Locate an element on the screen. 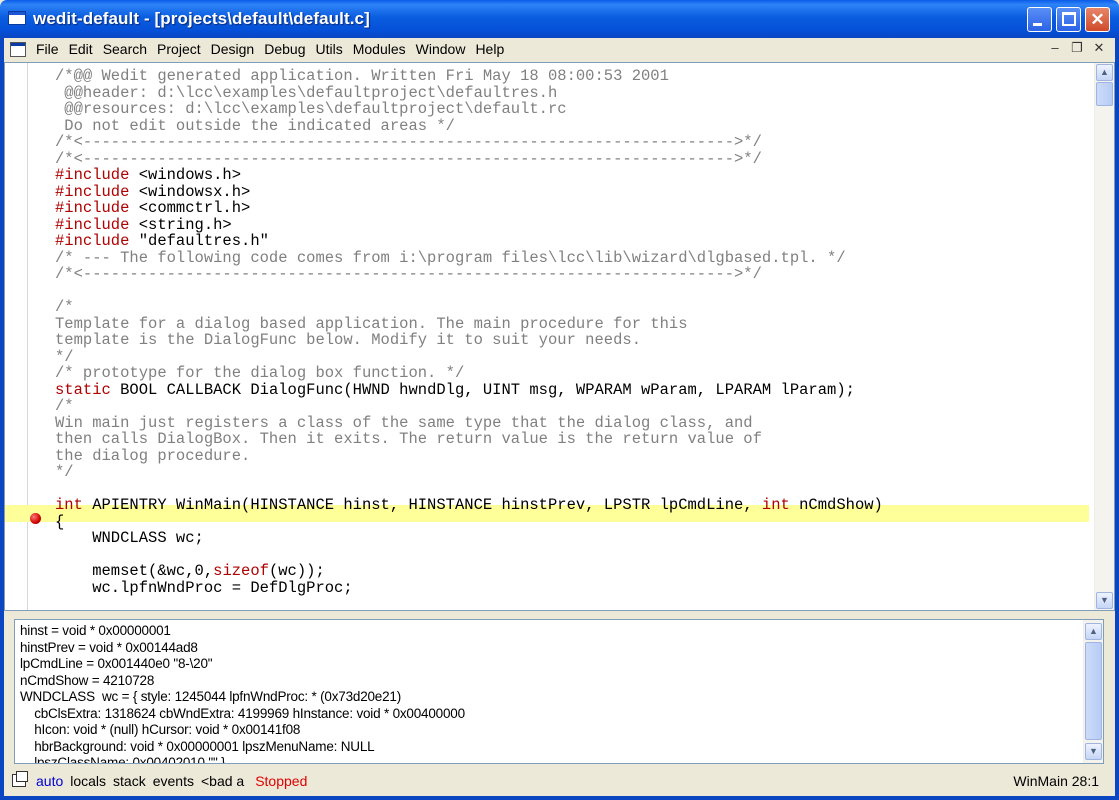 The width and height of the screenshot is (1119, 800). gutter-divider is located at coordinates (27, 336).